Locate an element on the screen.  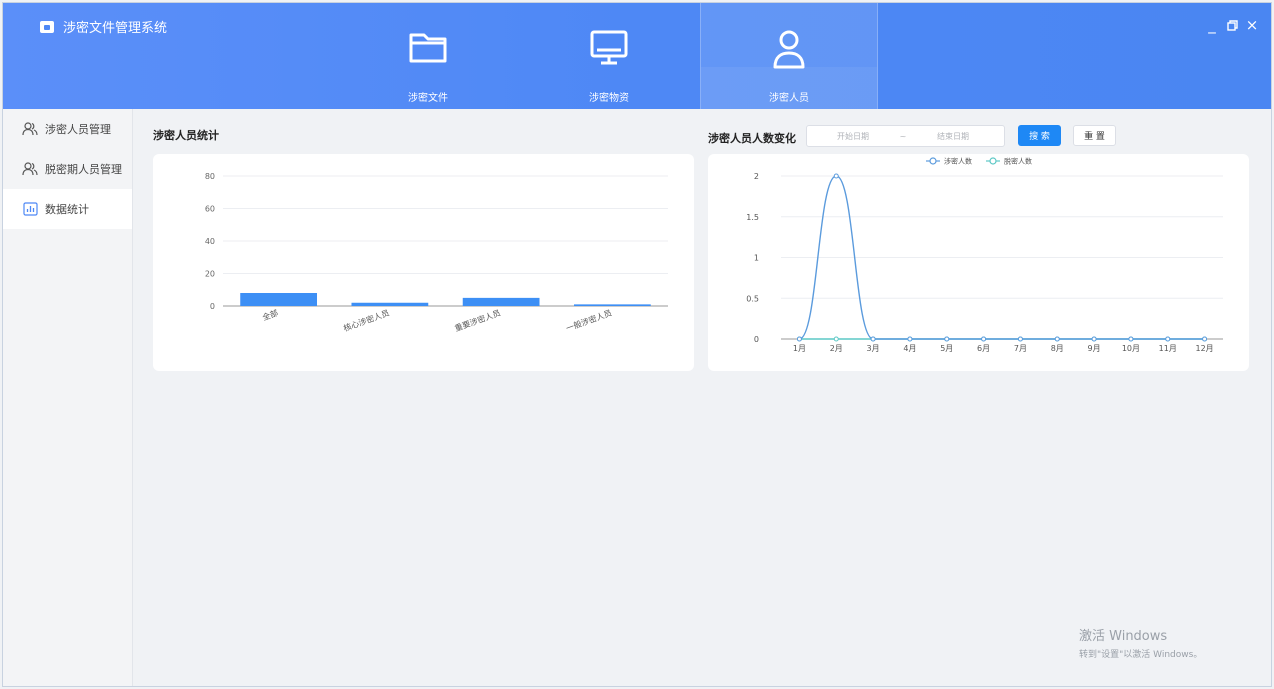
y-tick-label: 60 is located at coordinates (210, 209).